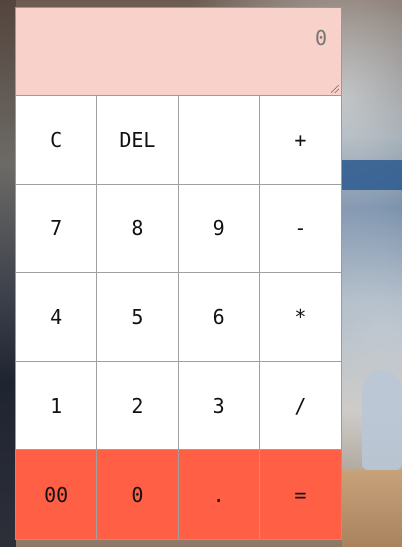 The width and height of the screenshot is (402, 547). I want to click on digit-0-button: 0, so click(138, 494).